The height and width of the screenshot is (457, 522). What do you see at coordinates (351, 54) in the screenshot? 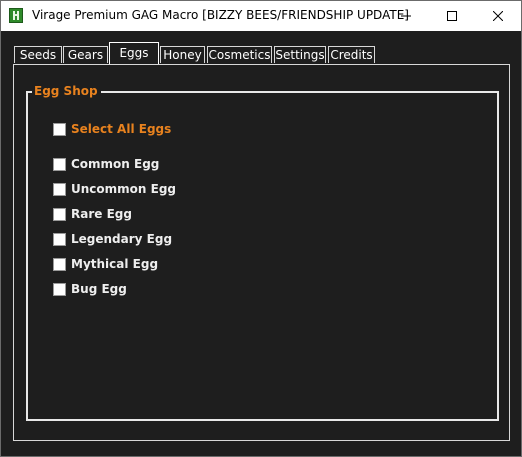
I see `tab-credits: Credits` at bounding box center [351, 54].